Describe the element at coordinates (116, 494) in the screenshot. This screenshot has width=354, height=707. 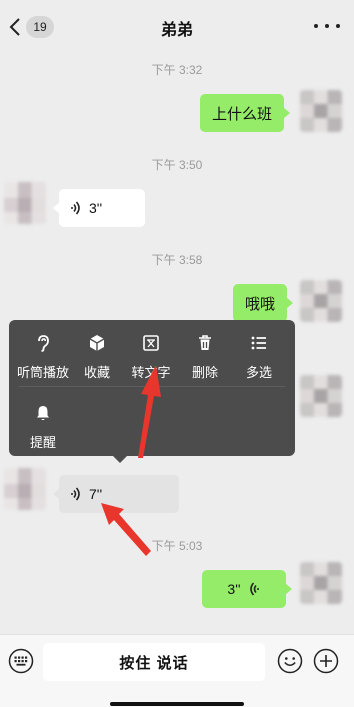
I see `voice-message-bubble: 7''` at that location.